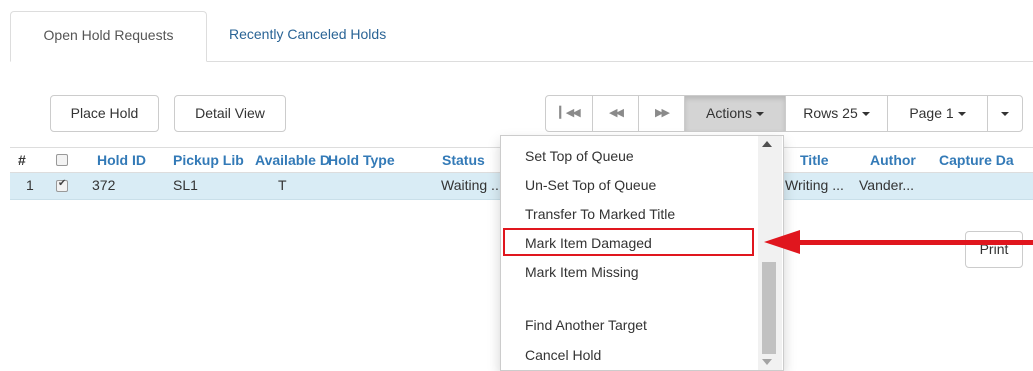 The image size is (1033, 371). What do you see at coordinates (185, 185) in the screenshot?
I see `cell-pickup-lib: SL1` at bounding box center [185, 185].